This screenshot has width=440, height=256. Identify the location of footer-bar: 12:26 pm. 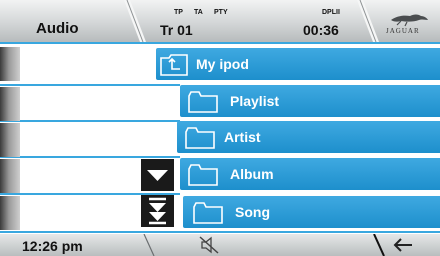
(220, 245).